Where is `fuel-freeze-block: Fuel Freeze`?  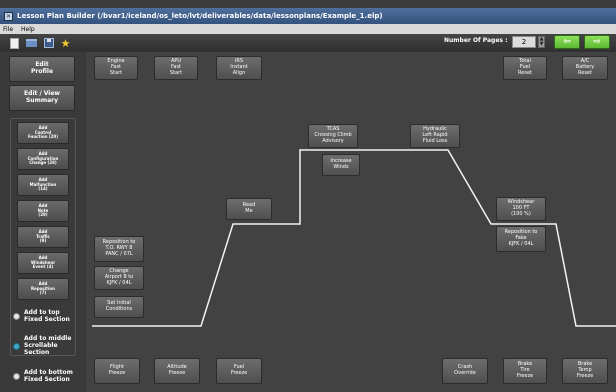 fuel-freeze-block: Fuel Freeze is located at coordinates (239, 371).